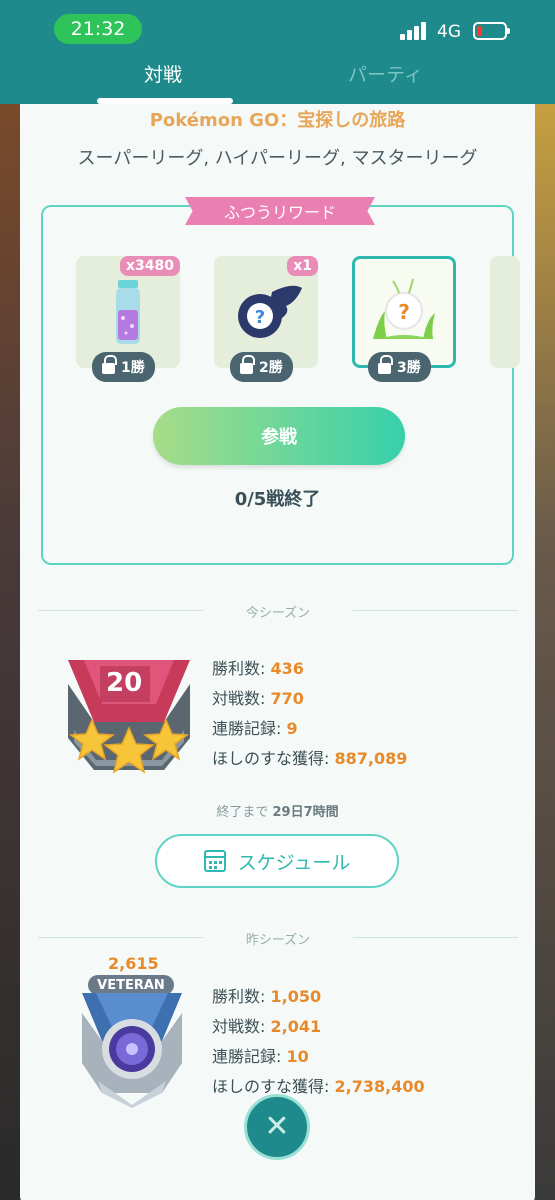 This screenshot has height=1200, width=555. I want to click on previous-season-divider: 昨シーズン, so click(278, 938).